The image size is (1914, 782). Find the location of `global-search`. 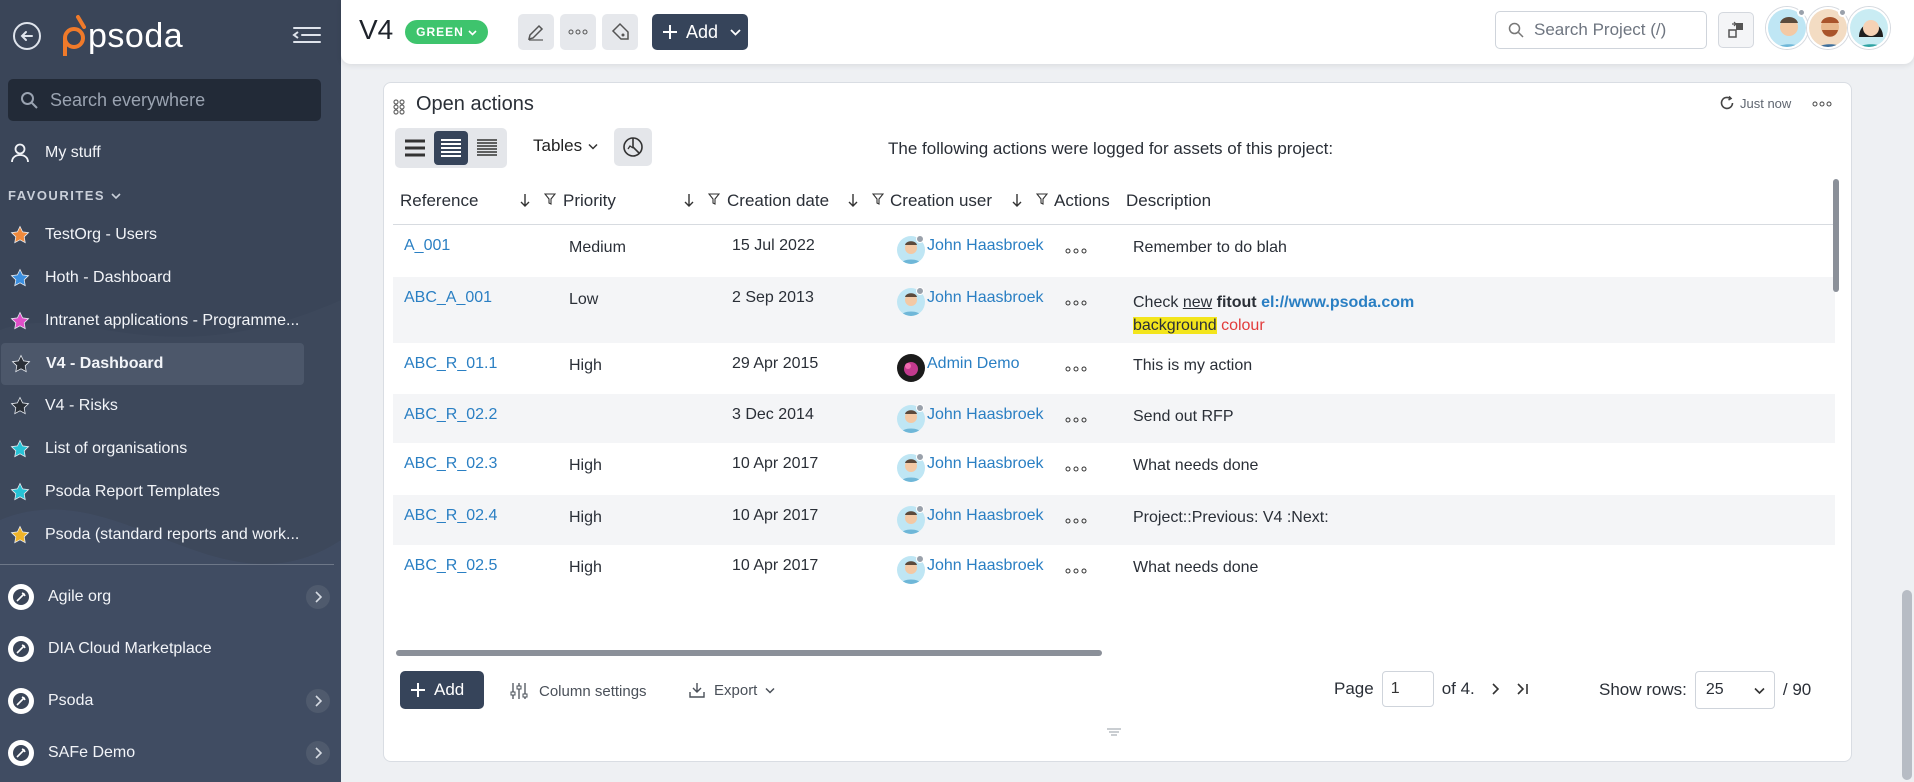

global-search is located at coordinates (164, 100).